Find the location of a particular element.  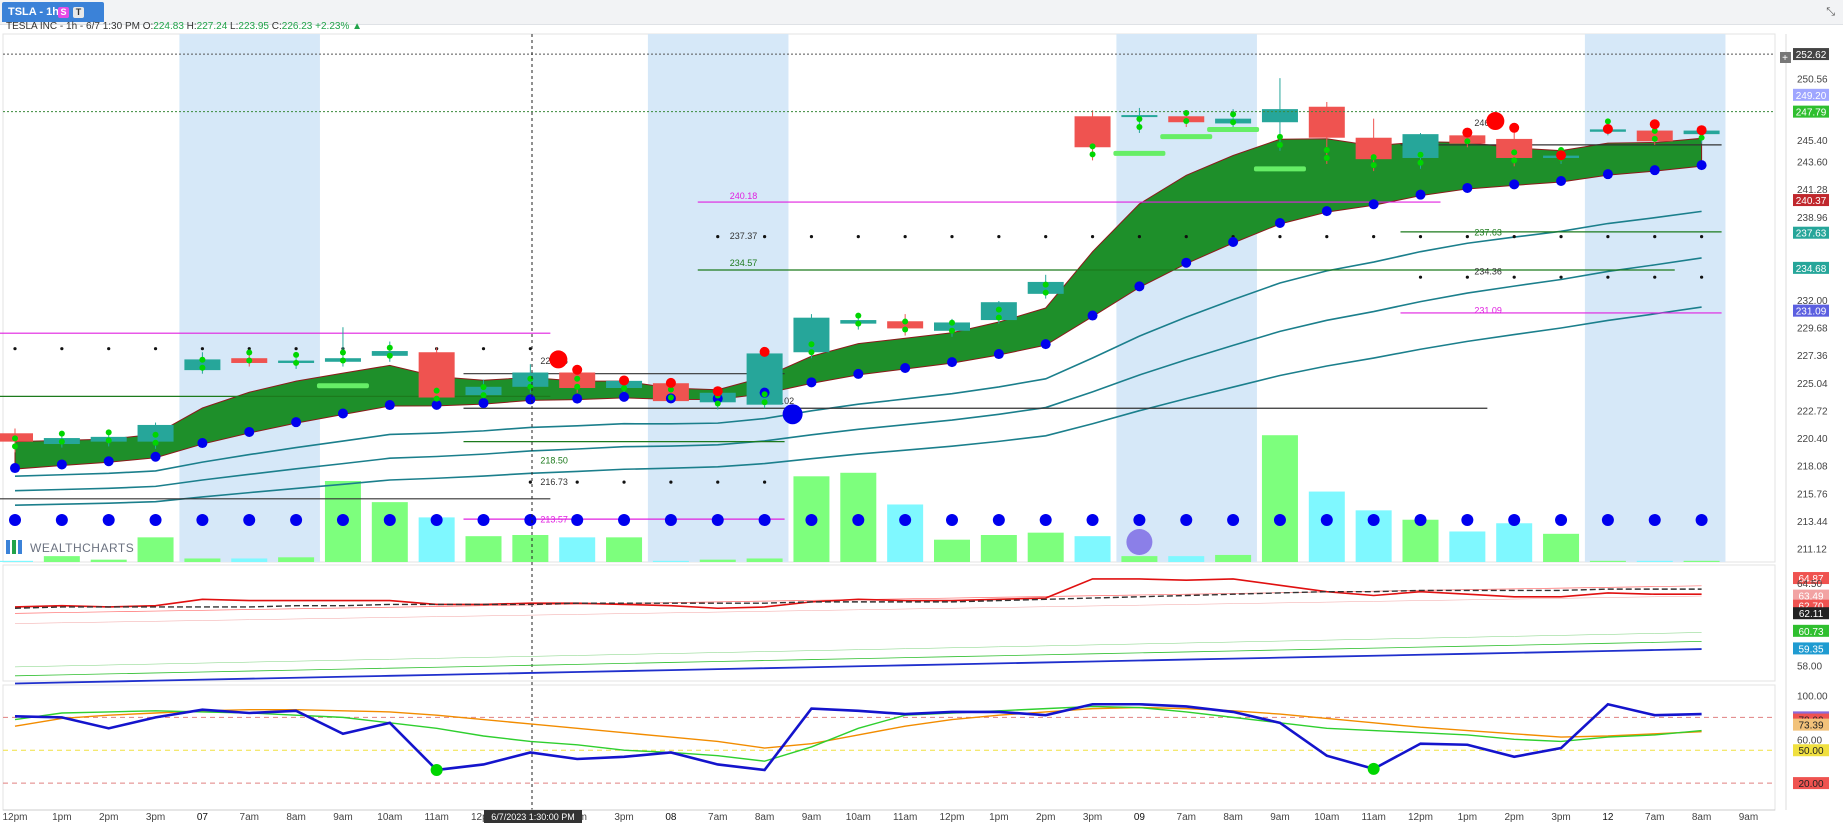

time-axis-label: 11am is located at coordinates (437, 817).